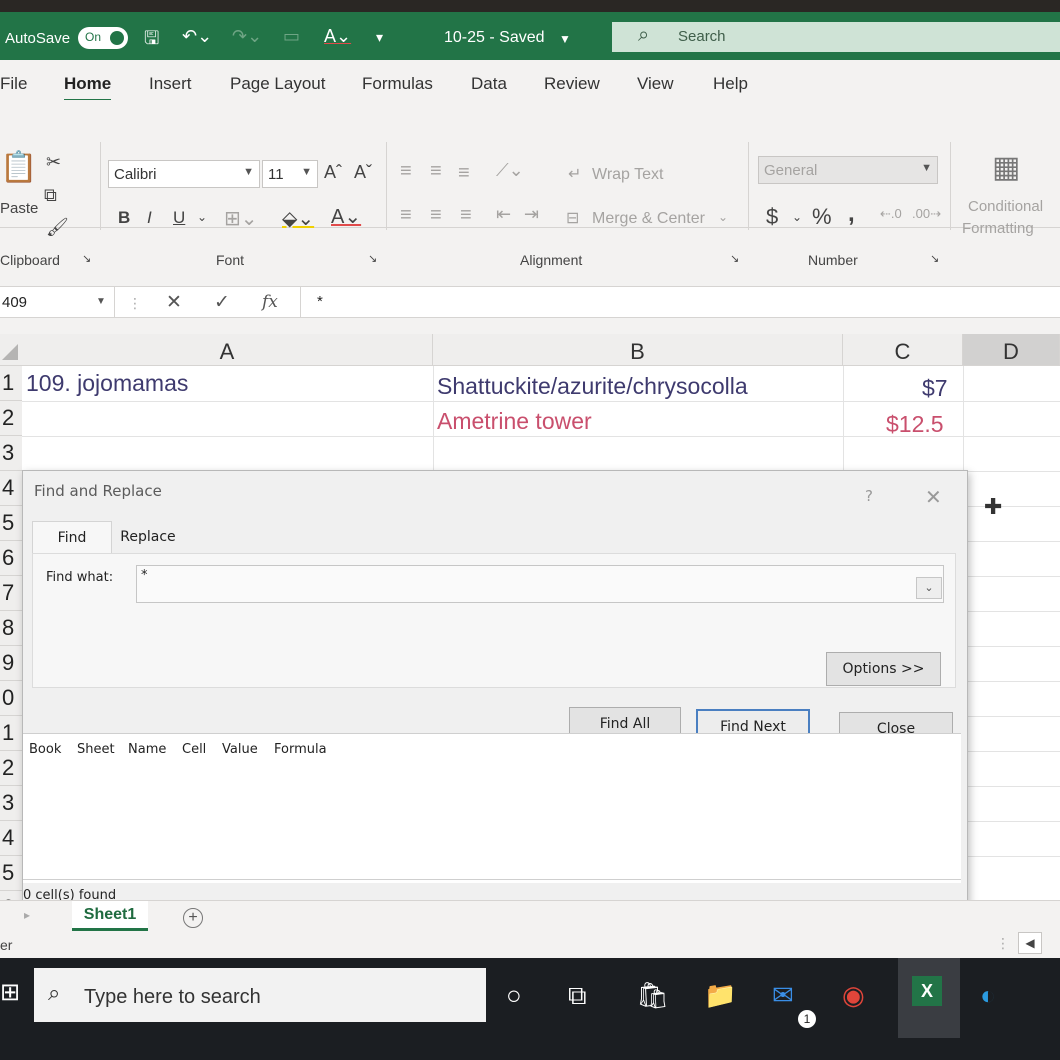 The image size is (1060, 1060). What do you see at coordinates (397, 84) in the screenshot?
I see `tab-formulas: Formulas` at bounding box center [397, 84].